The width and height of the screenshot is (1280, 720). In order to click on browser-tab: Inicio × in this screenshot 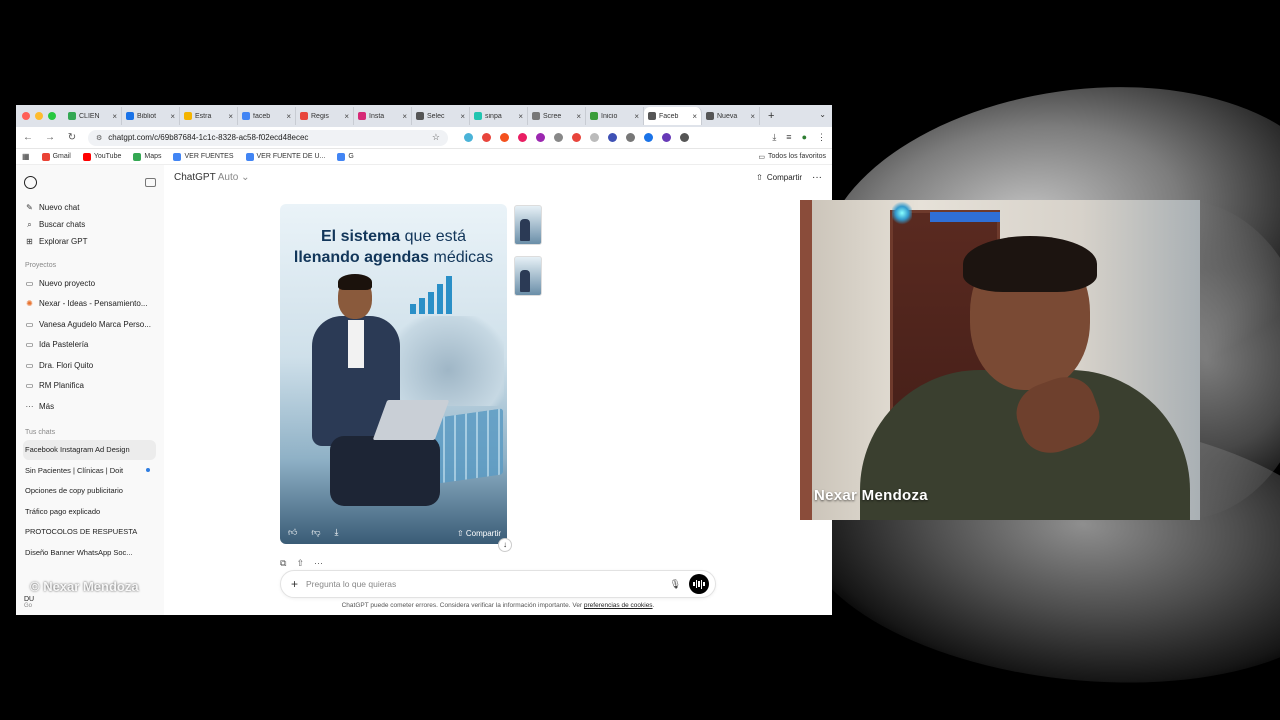, I will do `click(615, 116)`.